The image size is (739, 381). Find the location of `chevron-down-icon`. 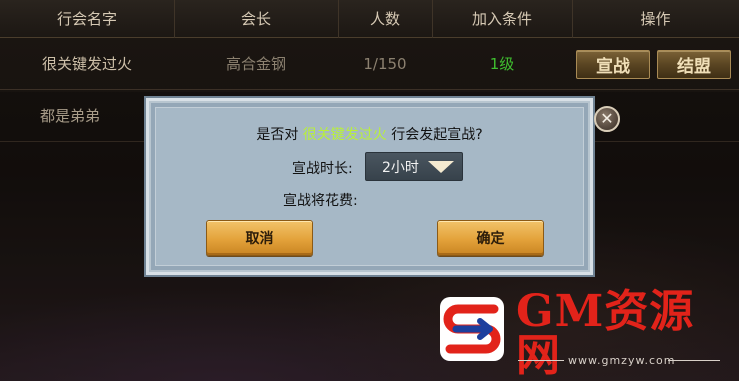

chevron-down-icon is located at coordinates (441, 167).